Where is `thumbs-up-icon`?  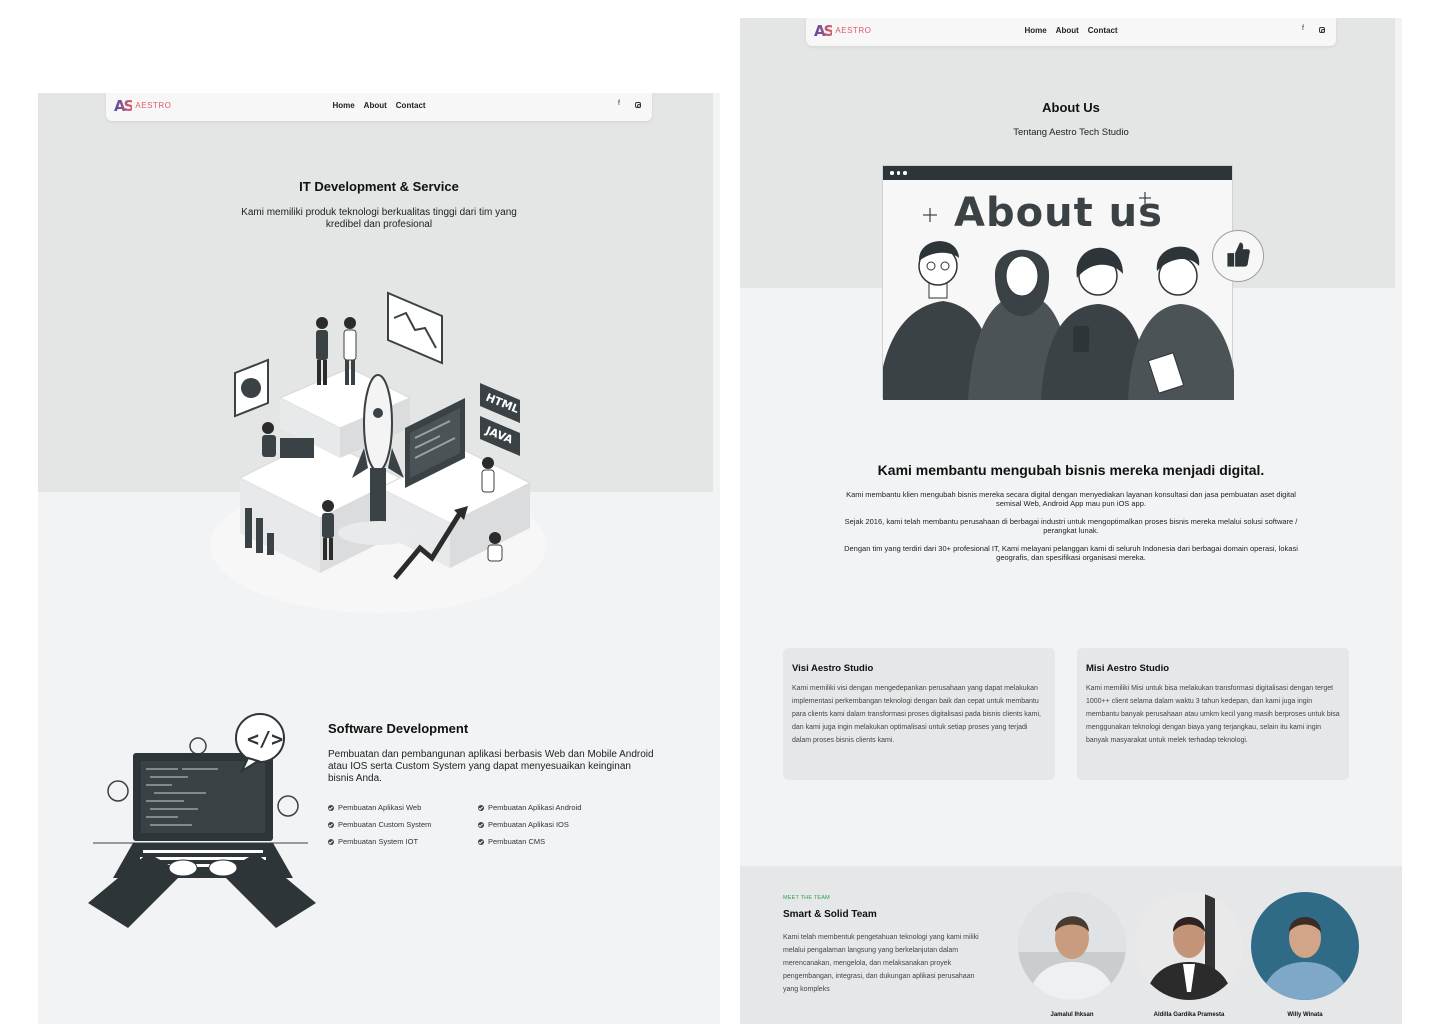
thumbs-up-icon is located at coordinates (1238, 256).